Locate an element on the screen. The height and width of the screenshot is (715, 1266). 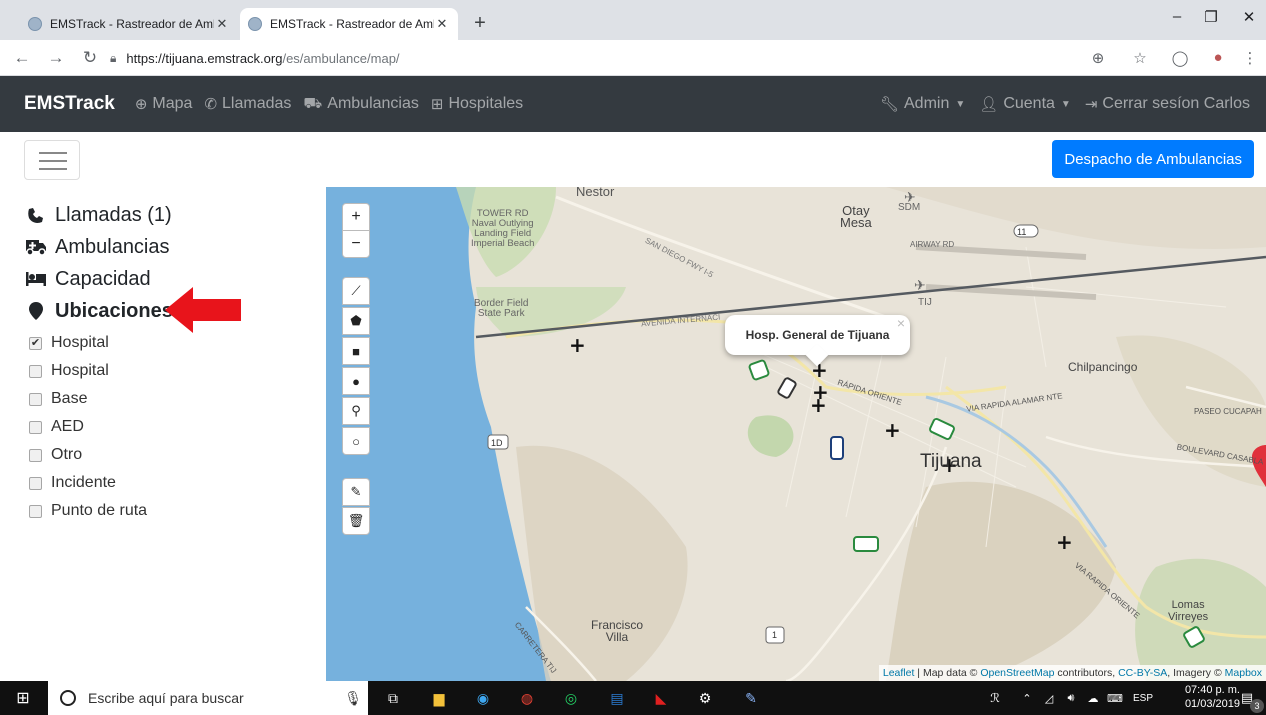
nav-item-label: Admin is located at coordinates (927, 103).